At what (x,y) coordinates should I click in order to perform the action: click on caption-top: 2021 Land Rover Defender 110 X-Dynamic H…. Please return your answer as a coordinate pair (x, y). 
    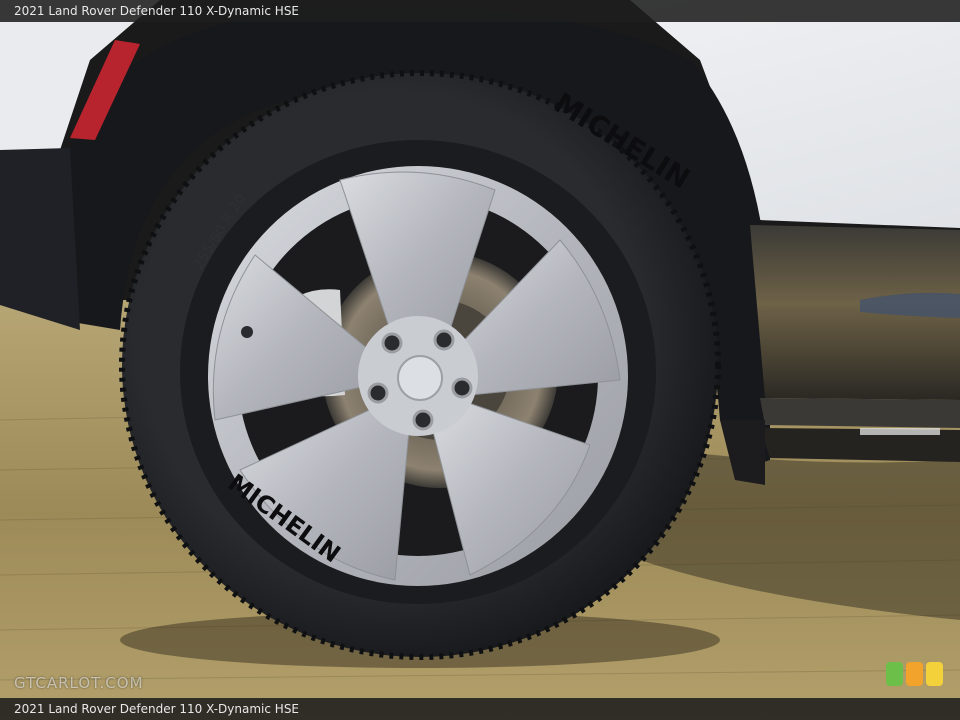
    Looking at the image, I should click on (480, 11).